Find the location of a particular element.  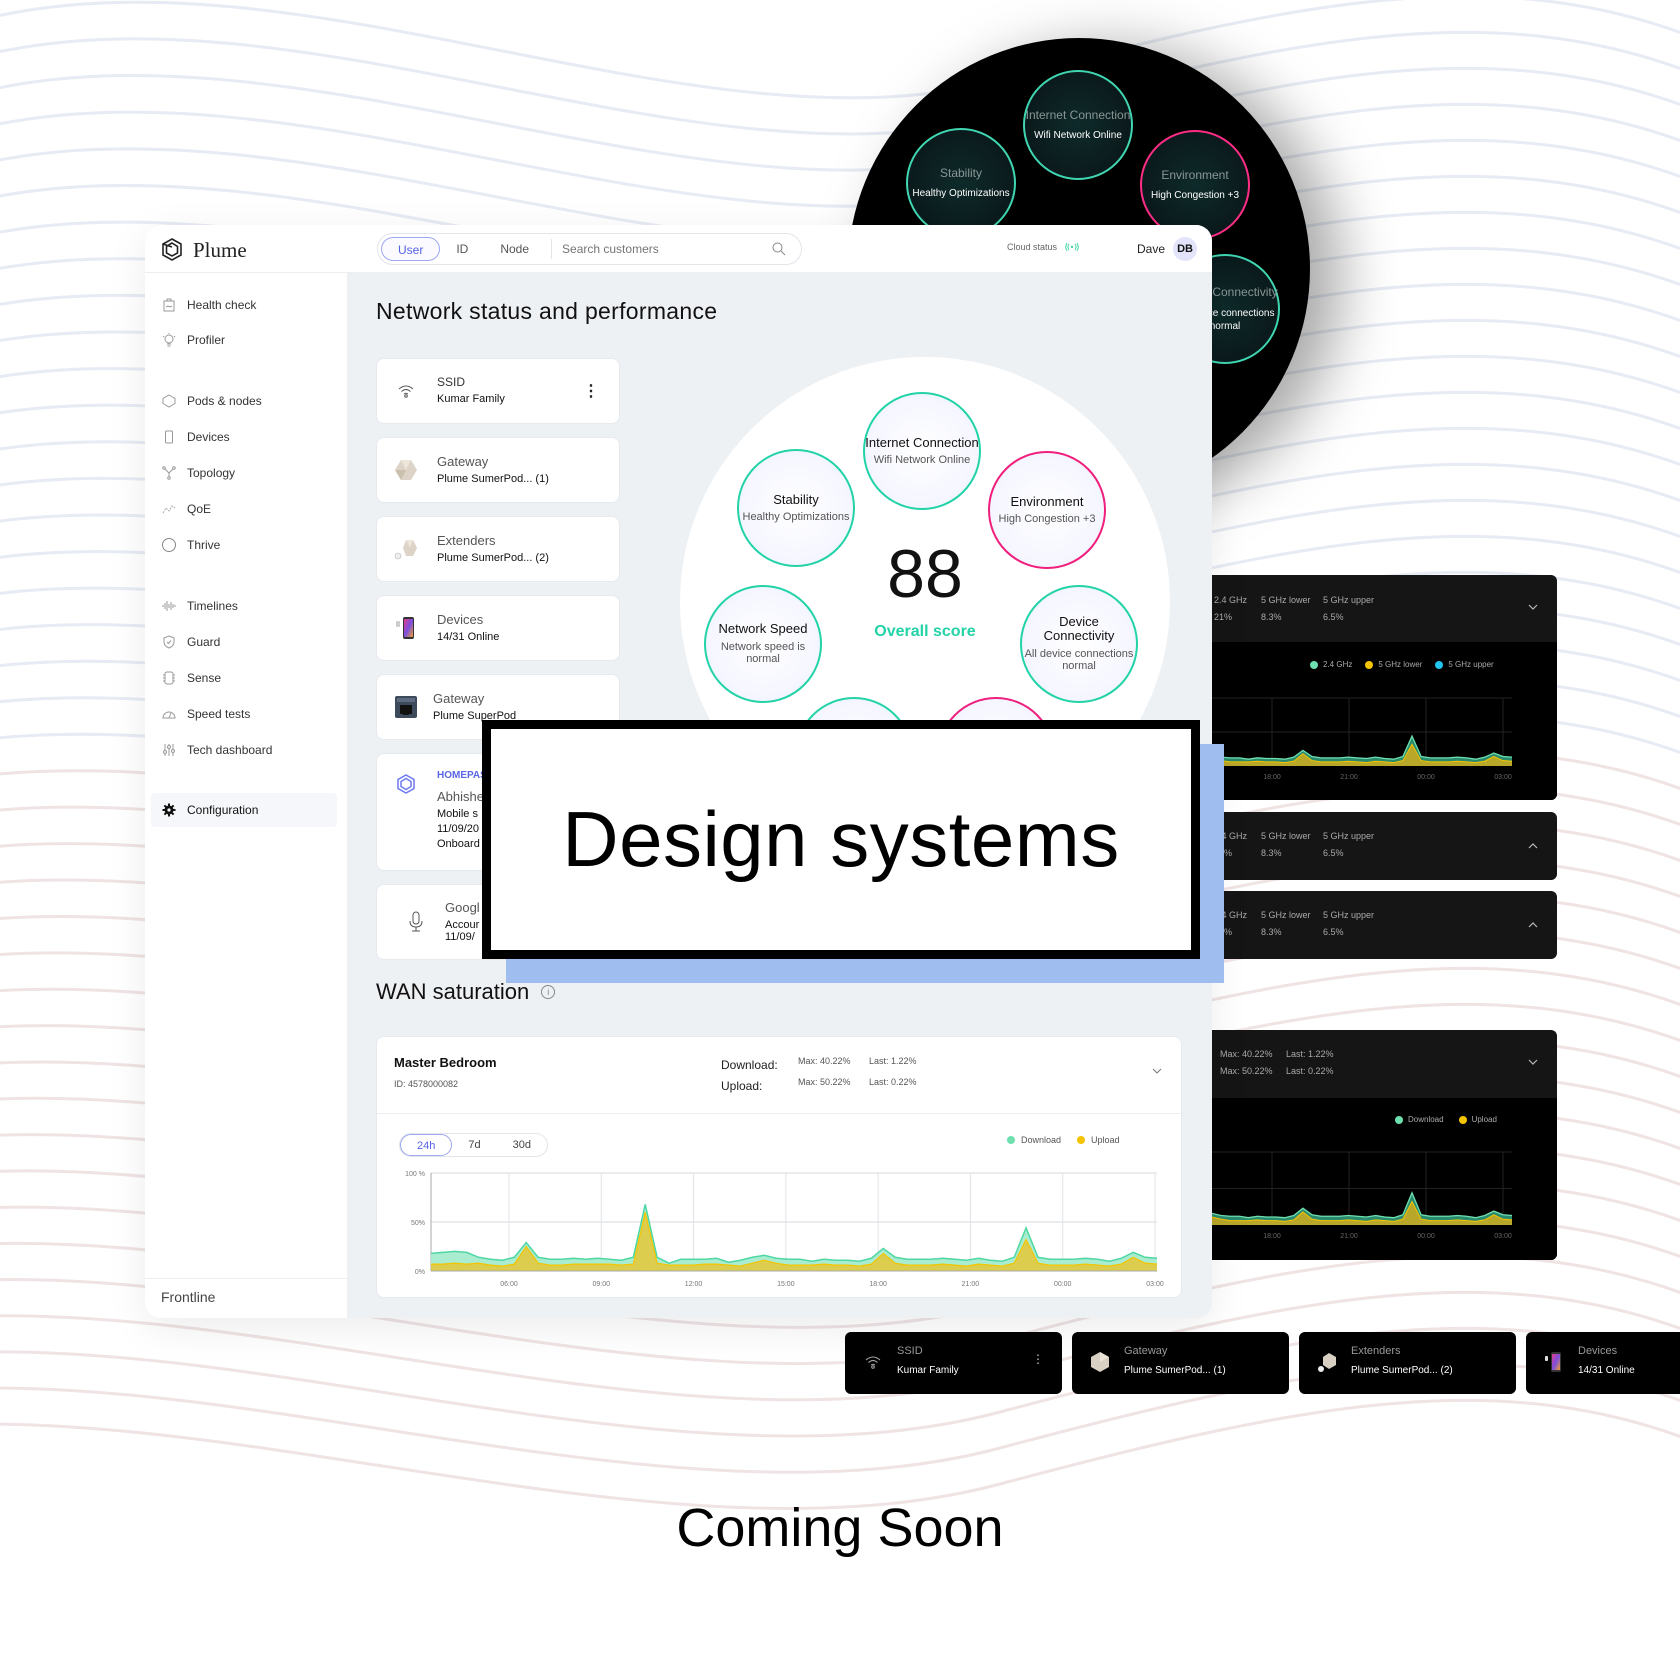

sidebar-item-label: Timelines is located at coordinates (212, 606).